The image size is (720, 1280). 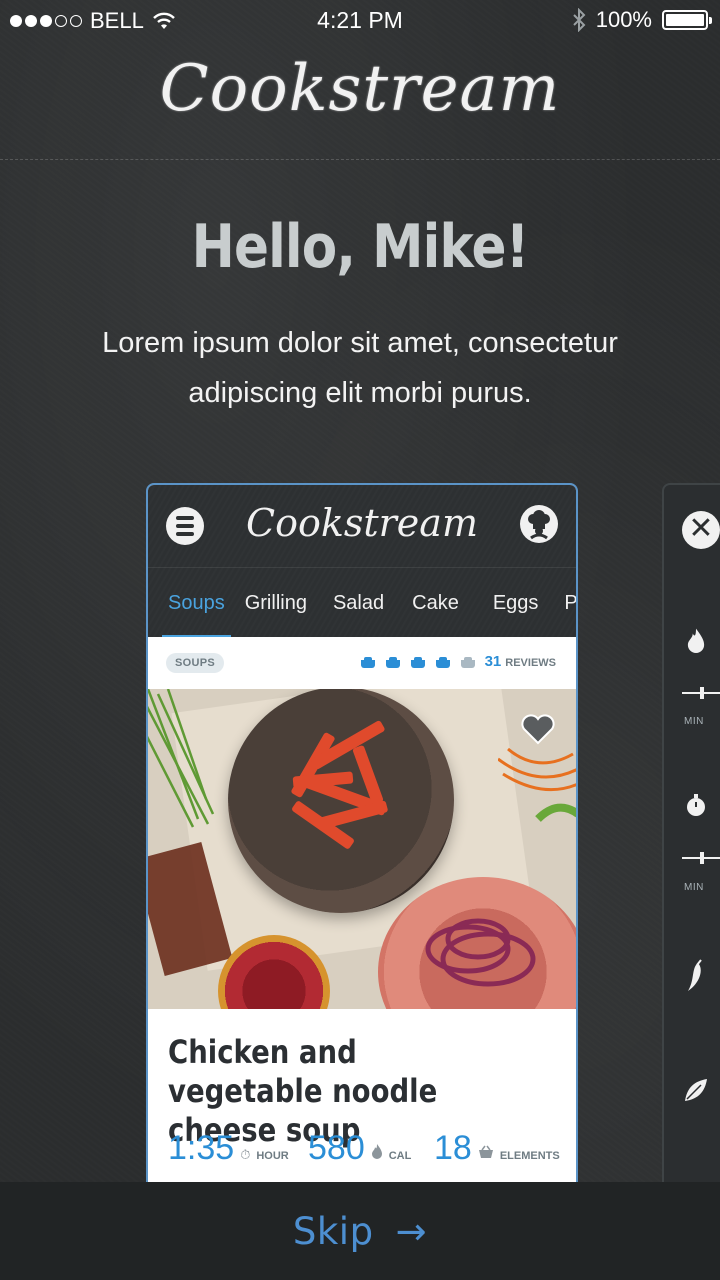 What do you see at coordinates (360, 247) in the screenshot?
I see `greeting-title: Hello, Mike!` at bounding box center [360, 247].